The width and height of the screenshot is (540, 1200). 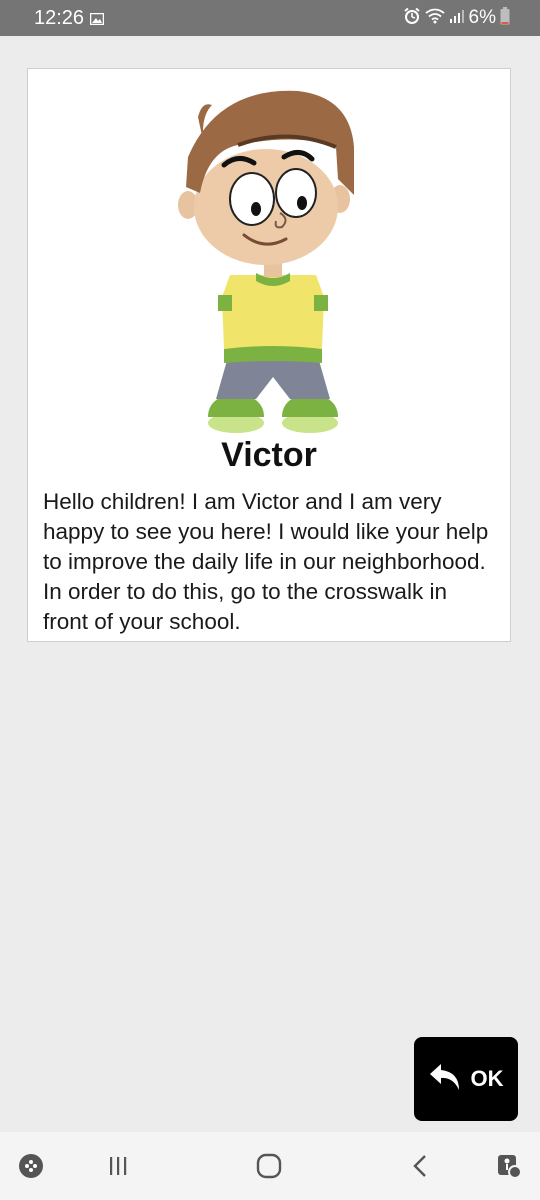 What do you see at coordinates (466, 1079) in the screenshot?
I see `ok-button: OK` at bounding box center [466, 1079].